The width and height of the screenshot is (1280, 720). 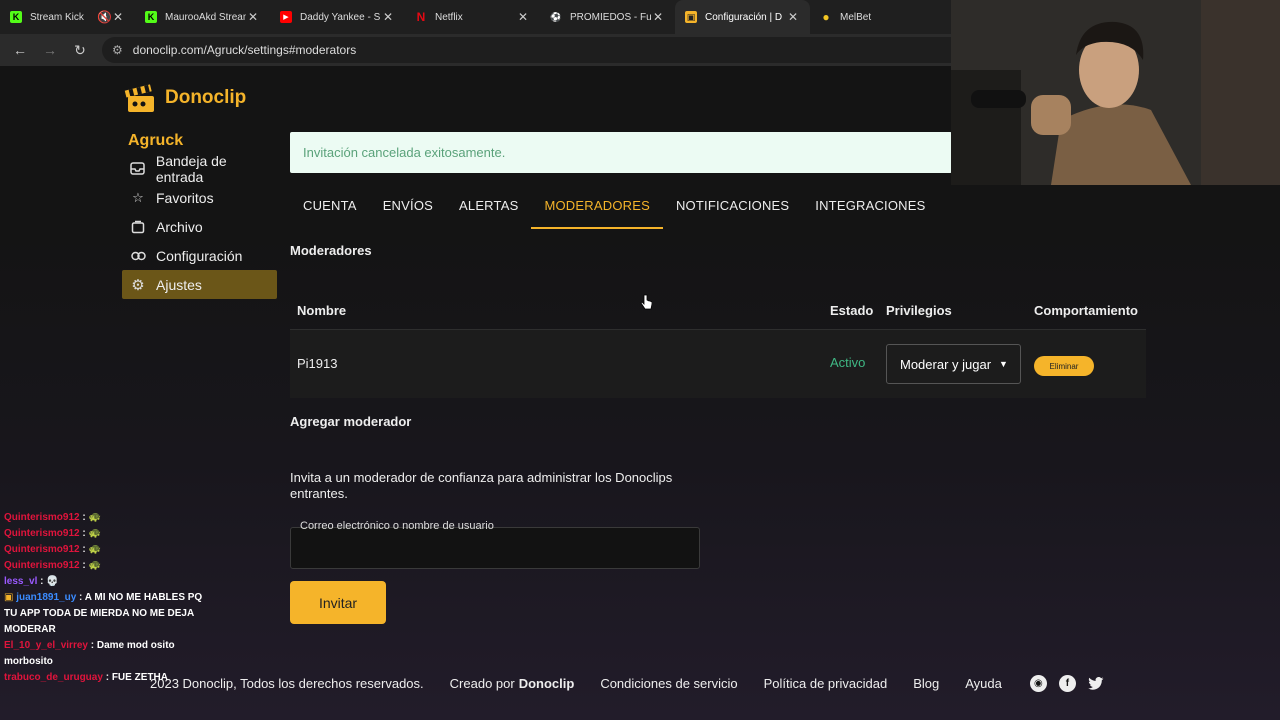 What do you see at coordinates (338, 602) in the screenshot?
I see `invite-button: Invitar` at bounding box center [338, 602].